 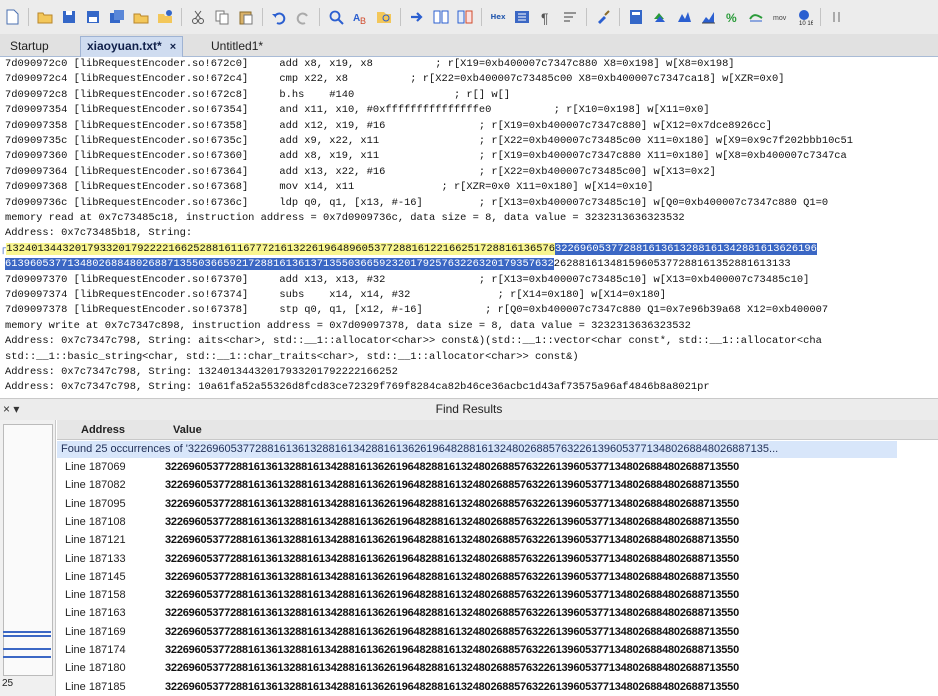 I want to click on tab-label: Untitled1*, so click(x=237, y=46).